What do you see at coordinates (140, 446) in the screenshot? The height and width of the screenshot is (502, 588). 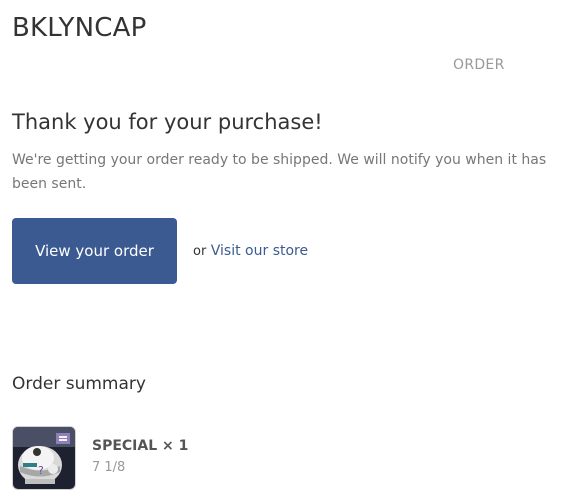 I see `item-name: SPECIAL × 1` at bounding box center [140, 446].